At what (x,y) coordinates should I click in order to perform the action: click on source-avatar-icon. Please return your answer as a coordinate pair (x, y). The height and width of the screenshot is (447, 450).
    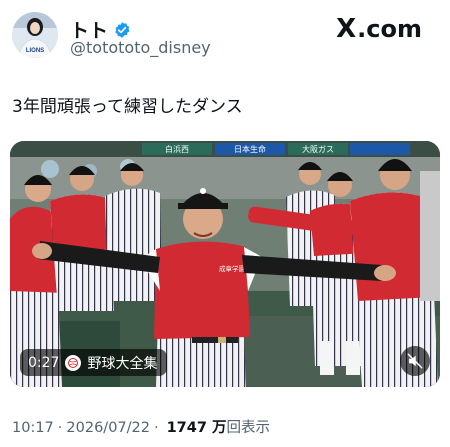
    Looking at the image, I should click on (73, 362).